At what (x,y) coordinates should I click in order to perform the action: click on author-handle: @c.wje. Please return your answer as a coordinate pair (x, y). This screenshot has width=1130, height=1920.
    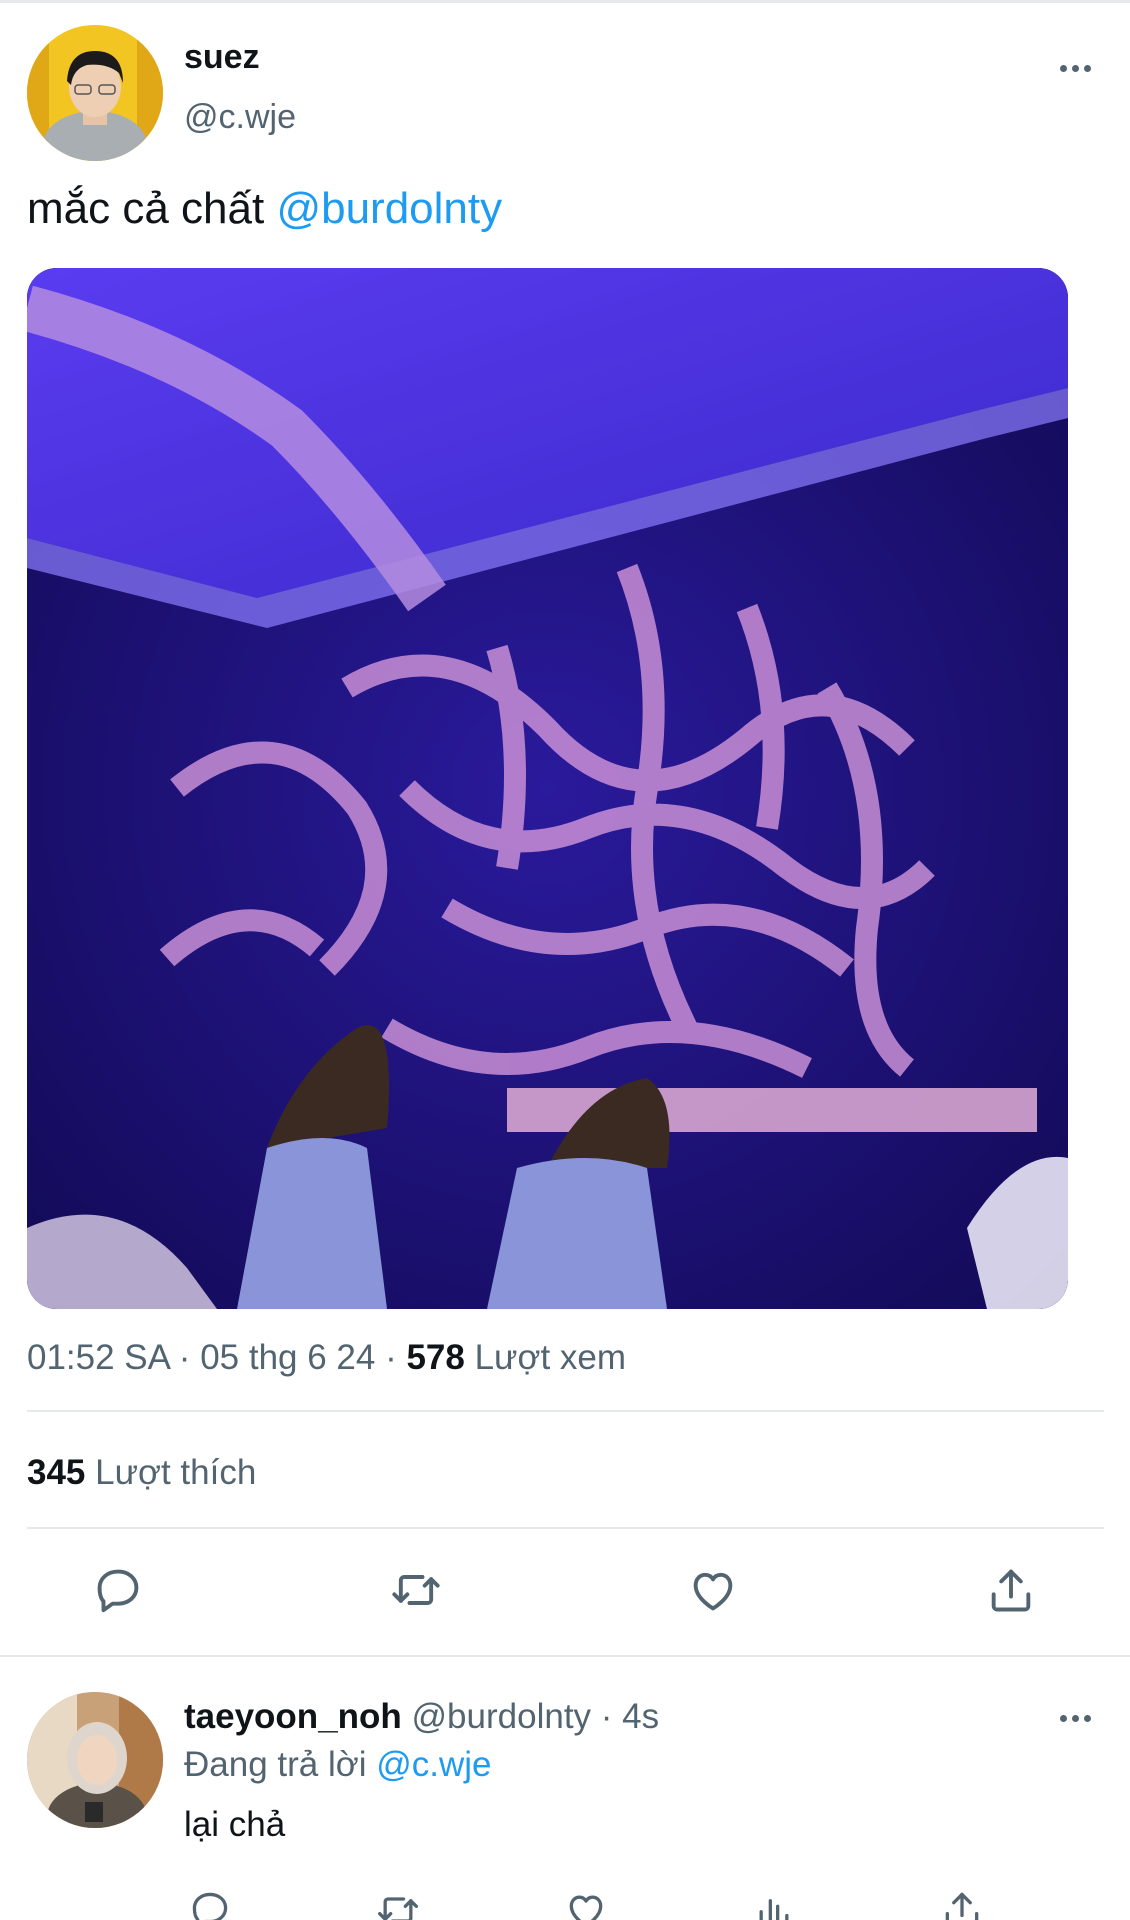
    Looking at the image, I should click on (240, 117).